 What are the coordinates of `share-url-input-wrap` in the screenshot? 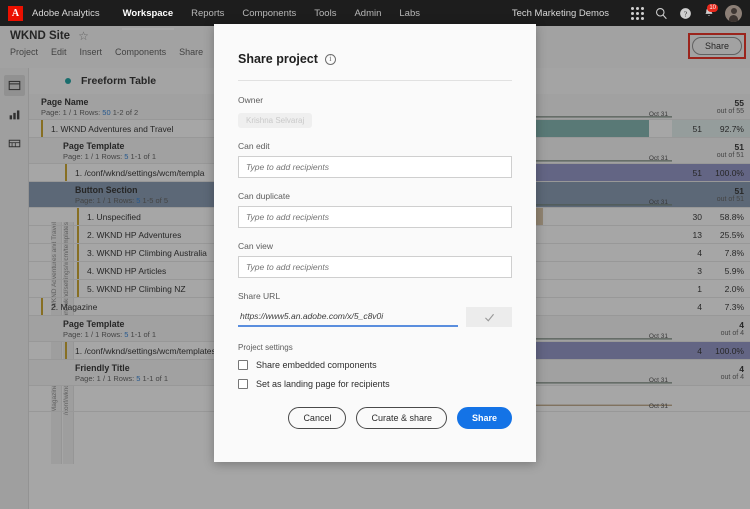 It's located at (348, 316).